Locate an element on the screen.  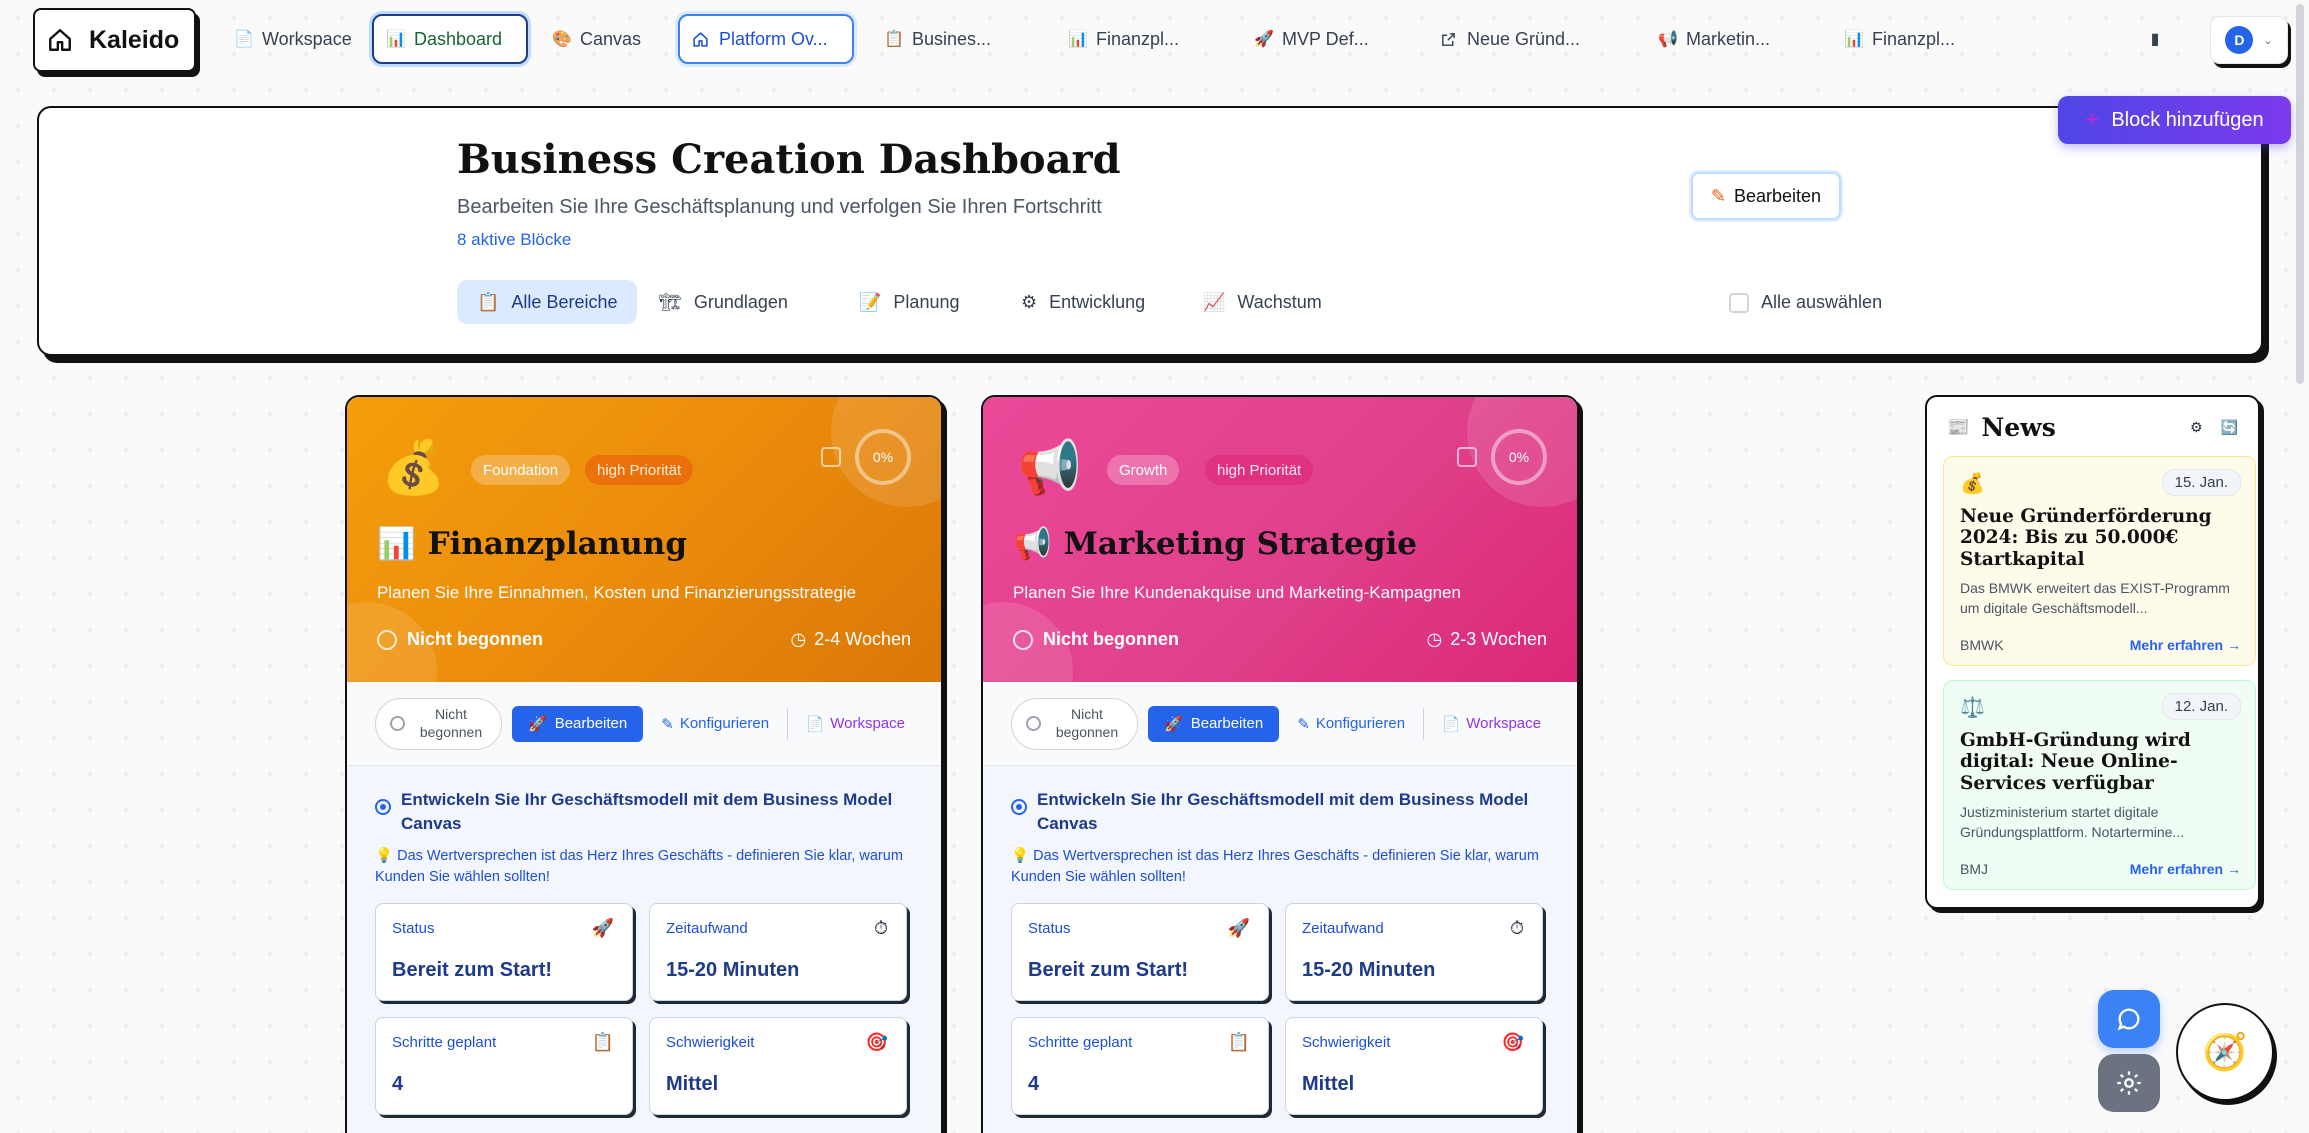
card-status: Nicht begonnen is located at coordinates (1096, 639).